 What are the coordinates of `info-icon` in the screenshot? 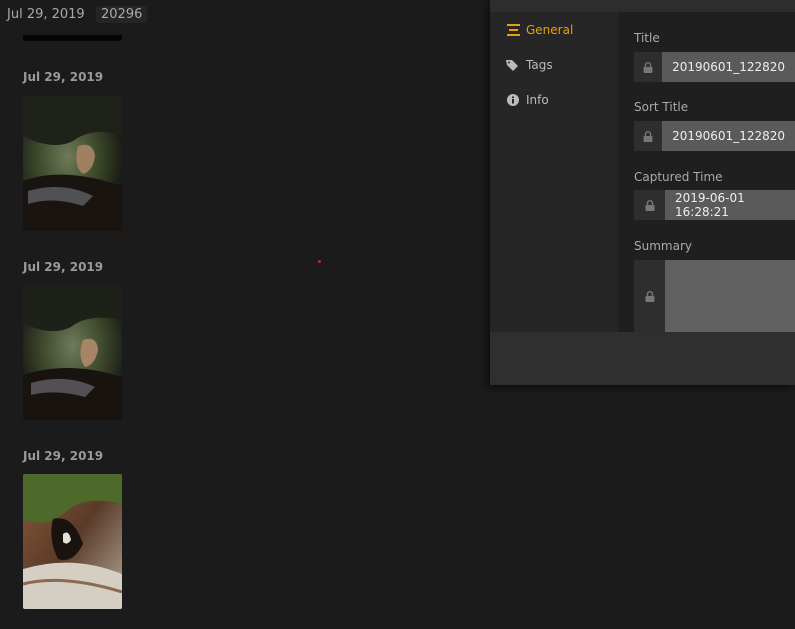 It's located at (513, 100).